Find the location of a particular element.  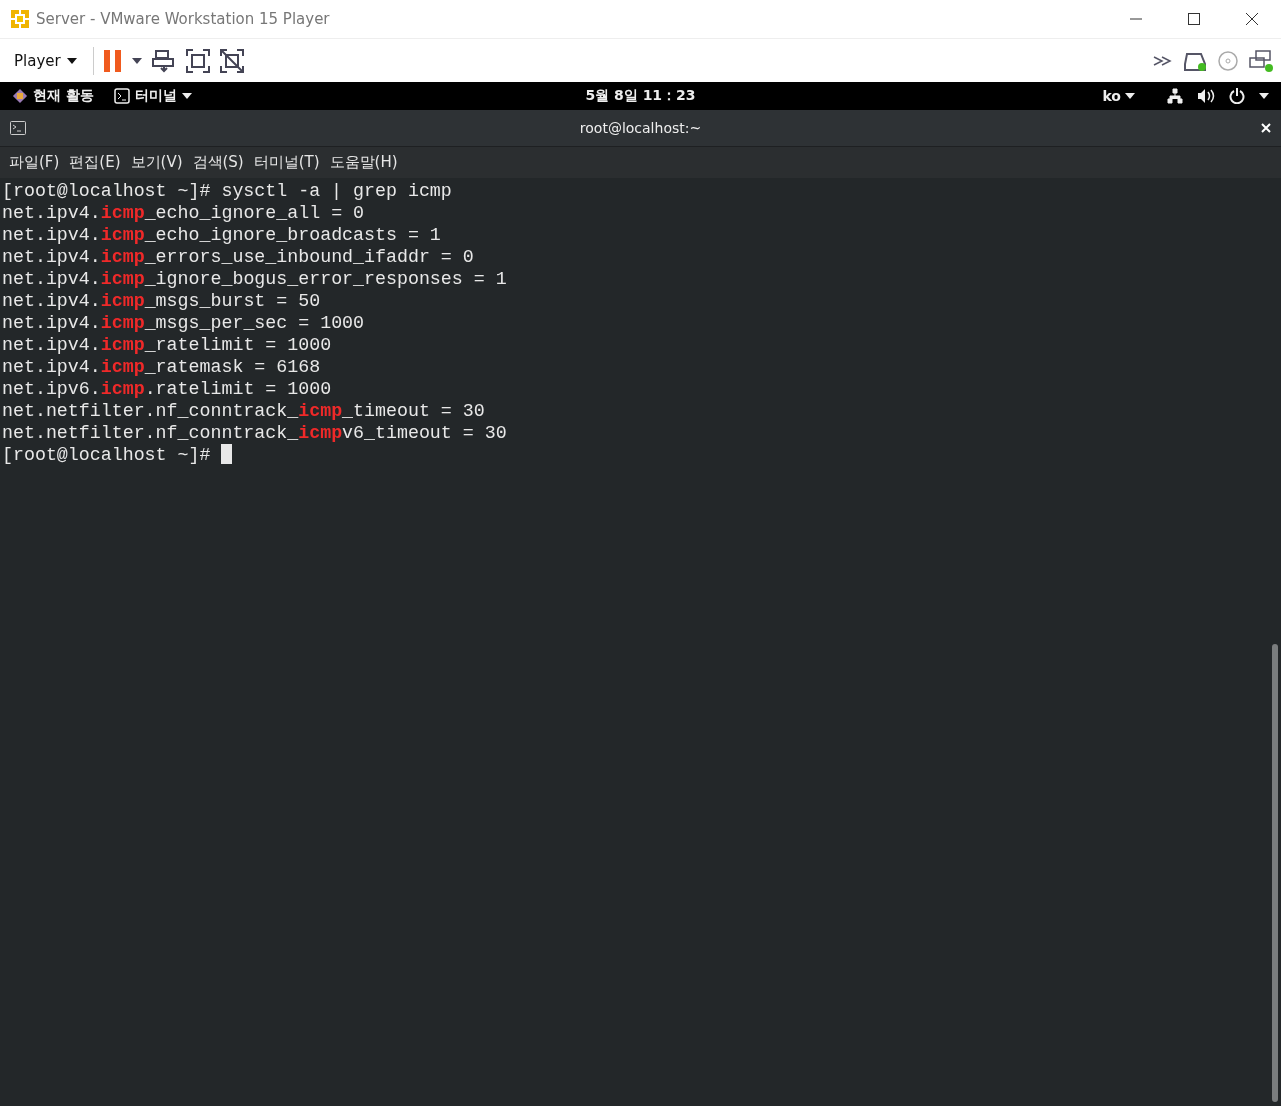

network-adapter-icon is located at coordinates (1261, 60).